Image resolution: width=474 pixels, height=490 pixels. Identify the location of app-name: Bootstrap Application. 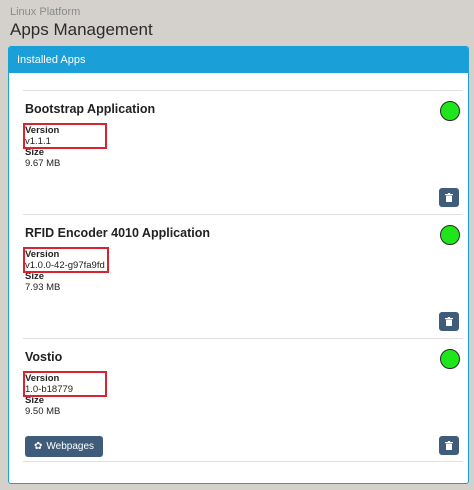
(90, 109).